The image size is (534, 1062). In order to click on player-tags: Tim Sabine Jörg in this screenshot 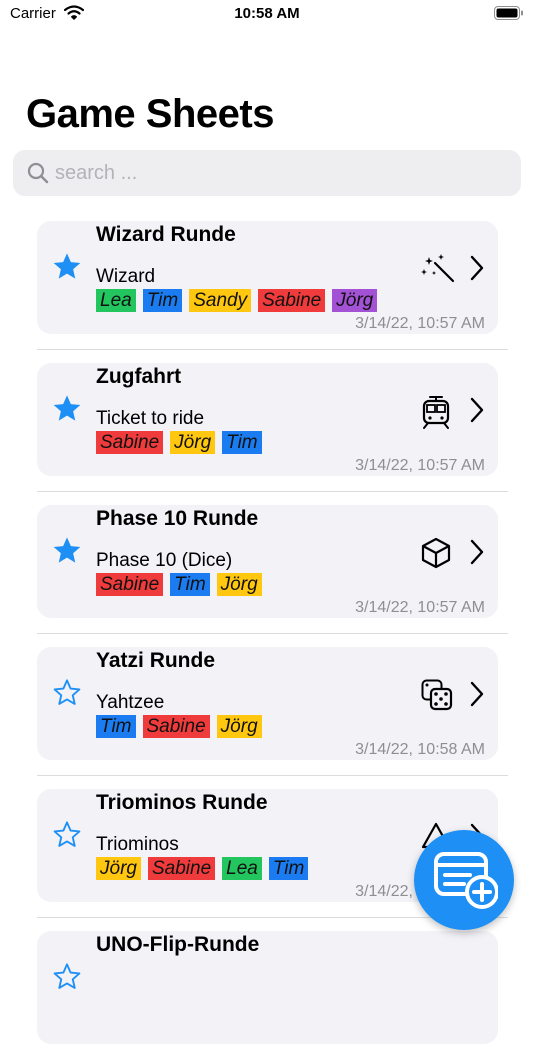, I will do `click(179, 726)`.